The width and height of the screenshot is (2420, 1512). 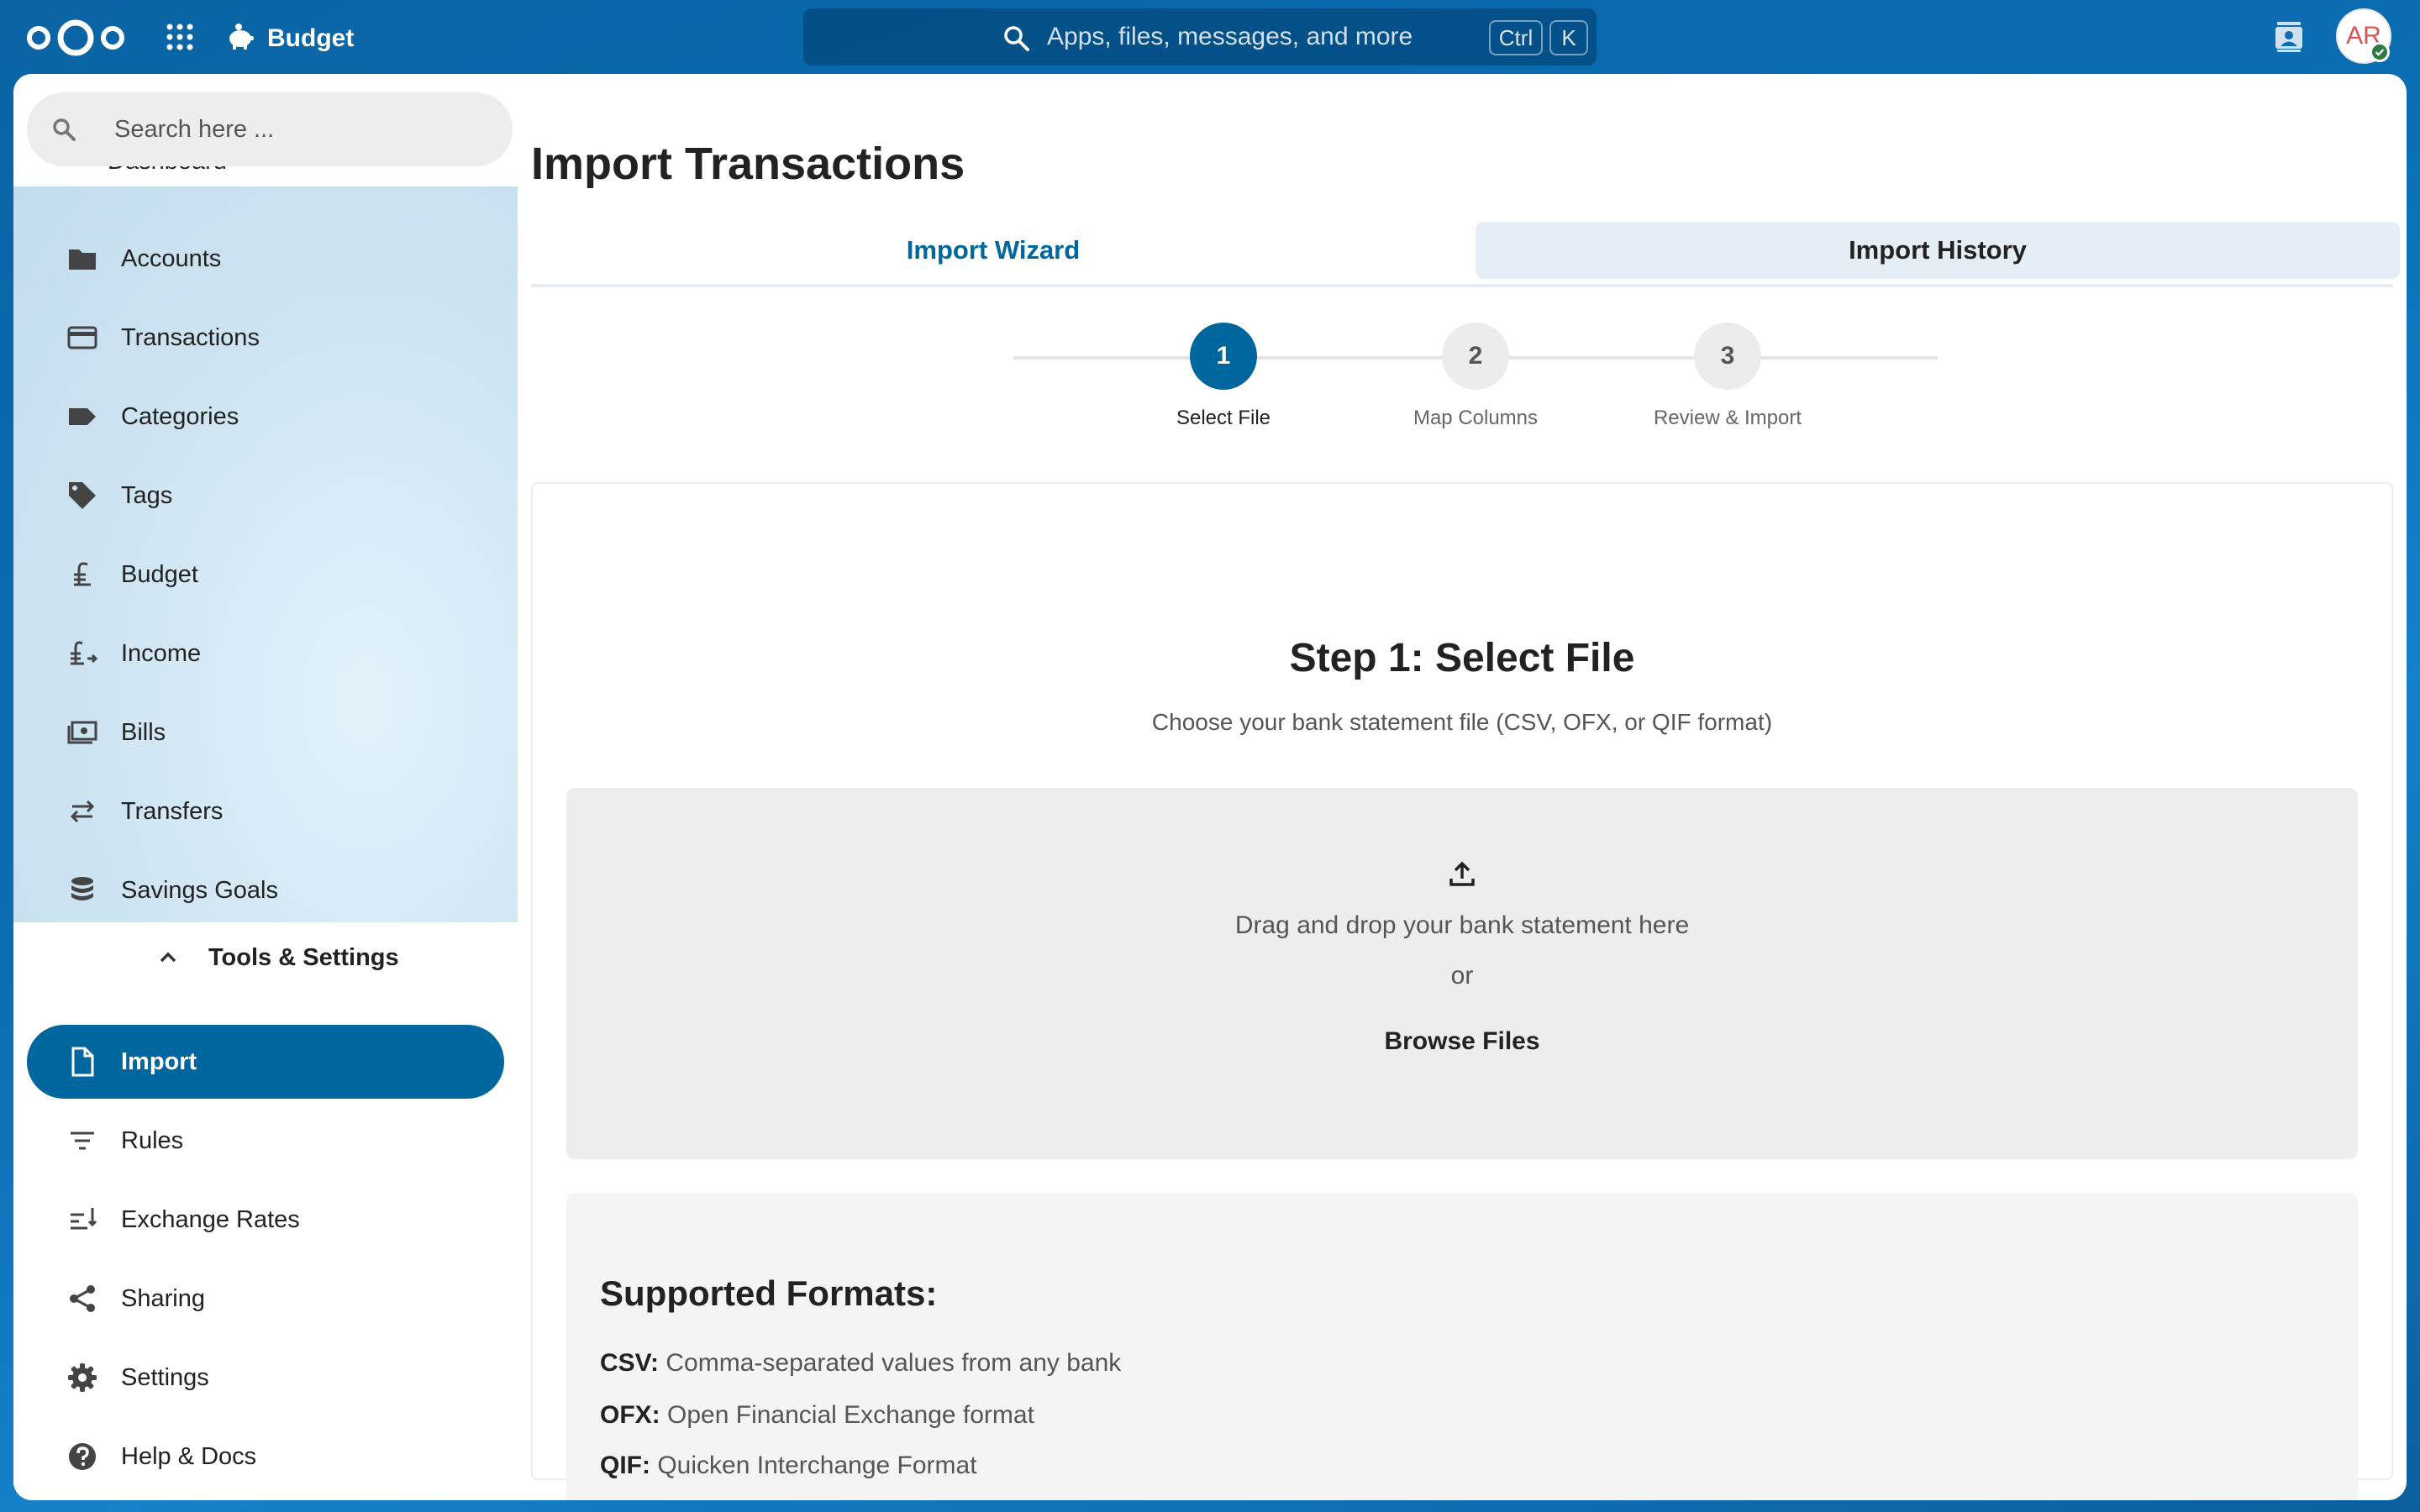 I want to click on sidebar-item-transfers: Transfers, so click(x=272, y=811).